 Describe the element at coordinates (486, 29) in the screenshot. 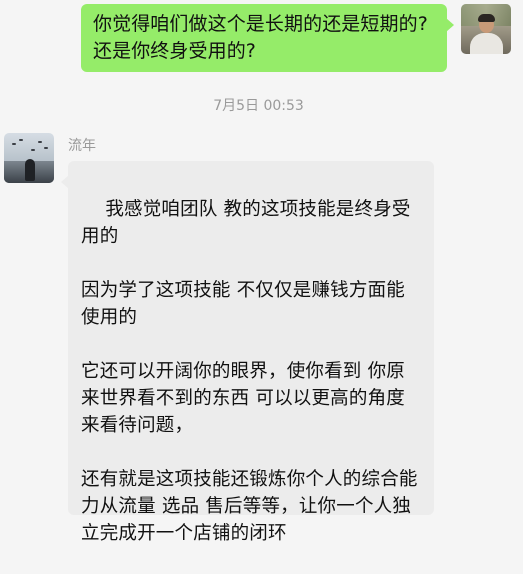

I see `self-avatar` at that location.